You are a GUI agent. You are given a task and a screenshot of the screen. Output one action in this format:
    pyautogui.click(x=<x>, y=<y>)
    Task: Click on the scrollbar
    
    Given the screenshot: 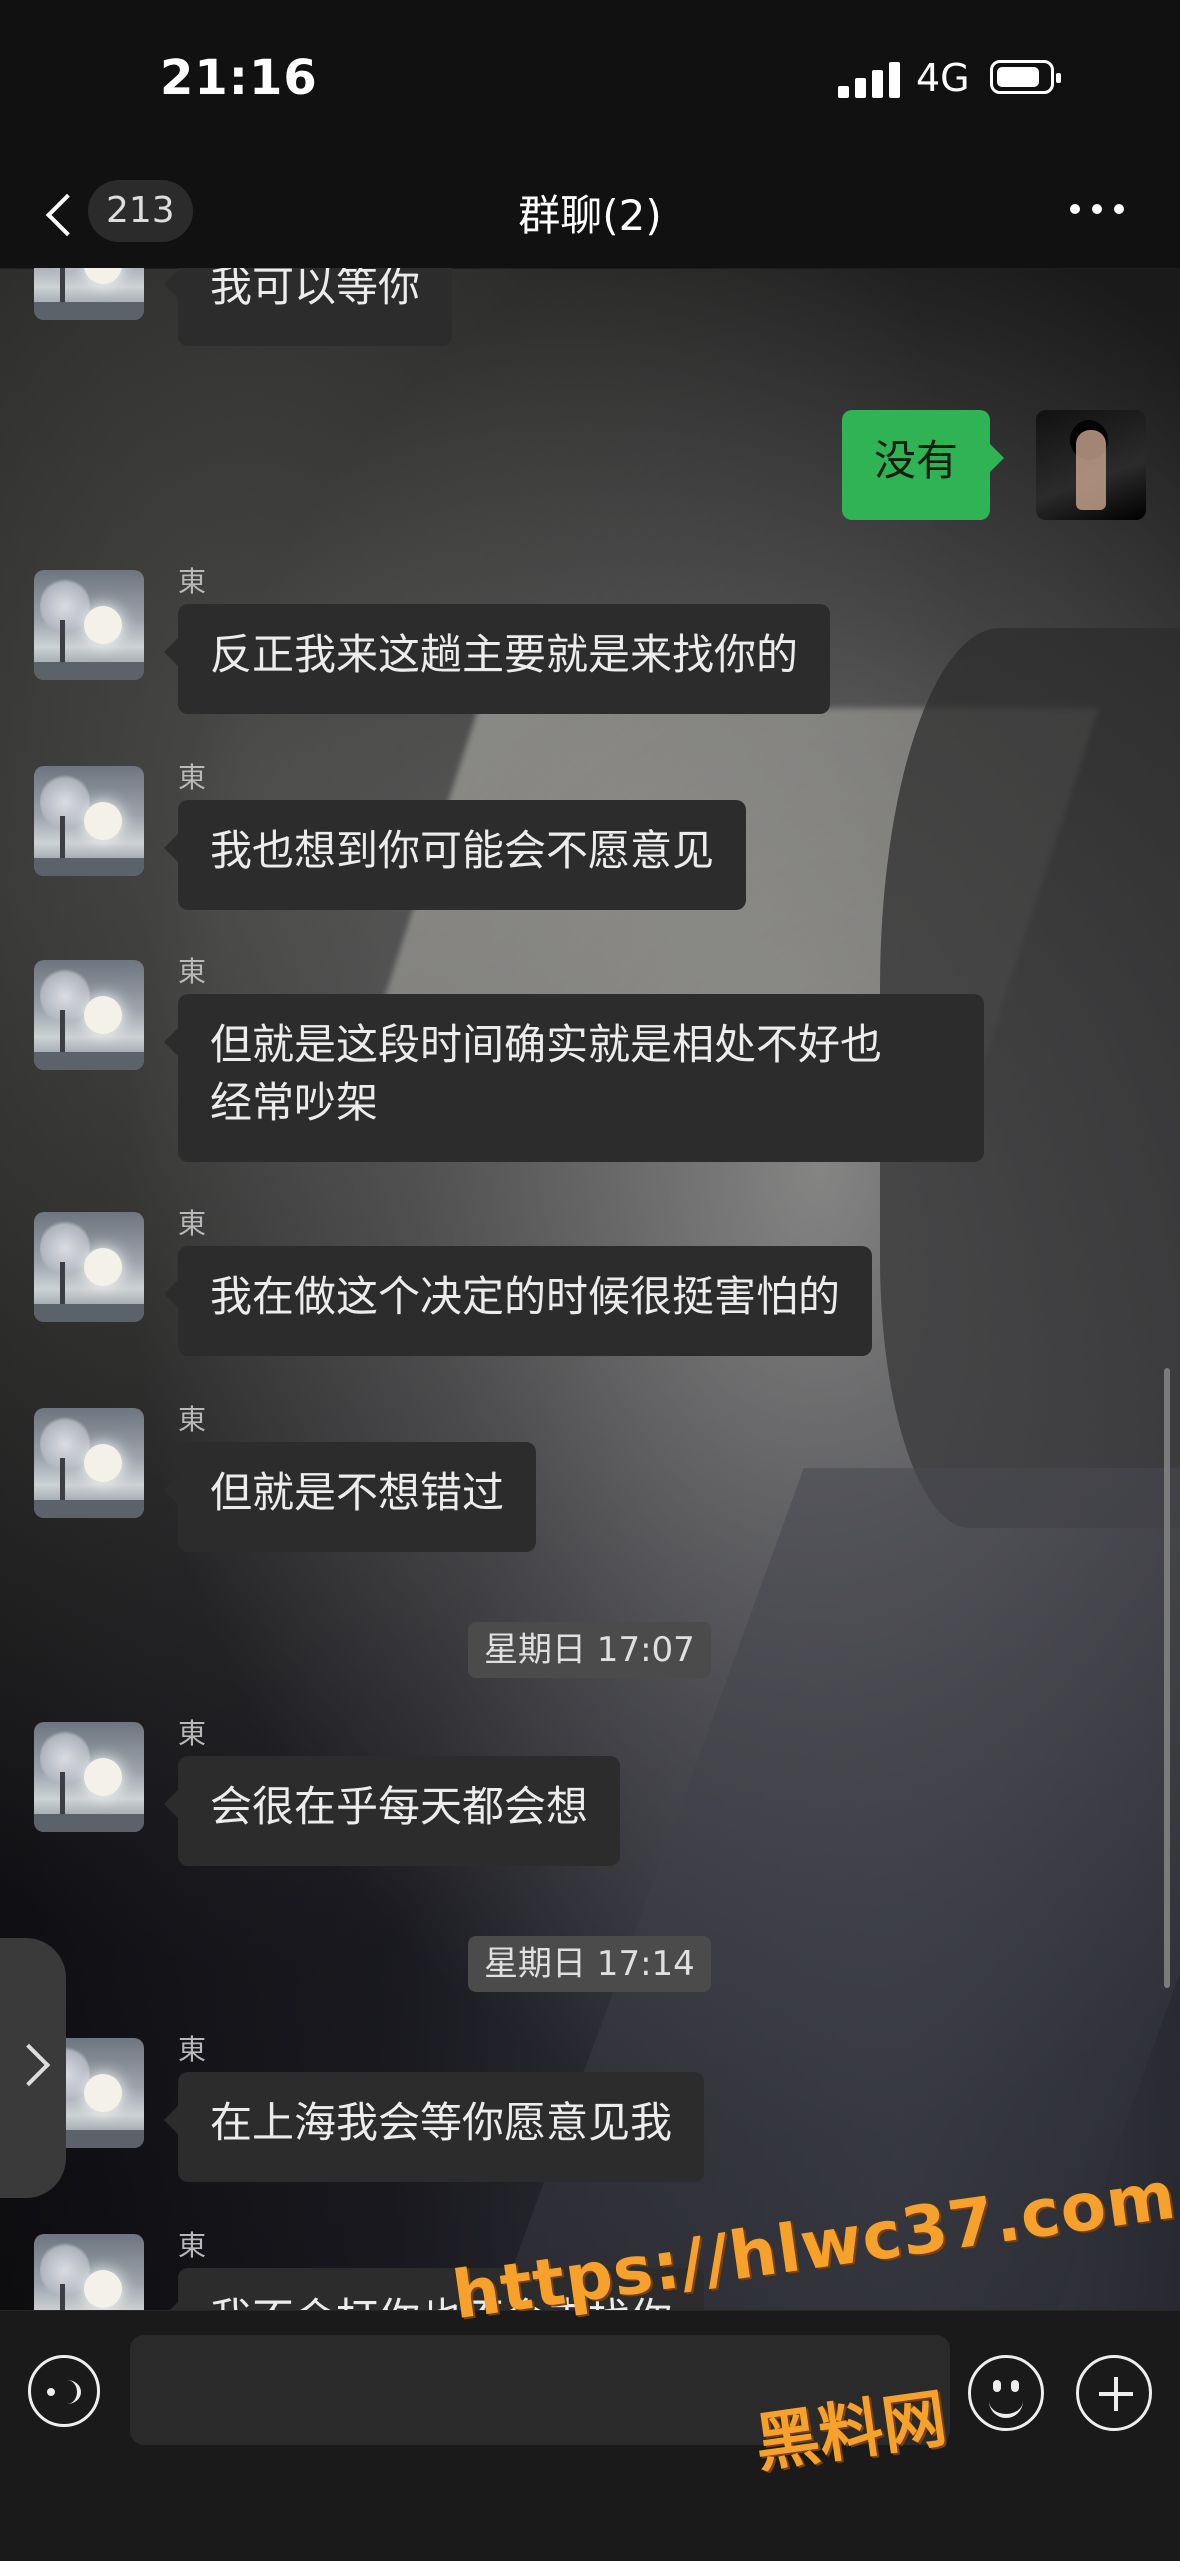 What is the action you would take?
    pyautogui.click(x=1167, y=1678)
    